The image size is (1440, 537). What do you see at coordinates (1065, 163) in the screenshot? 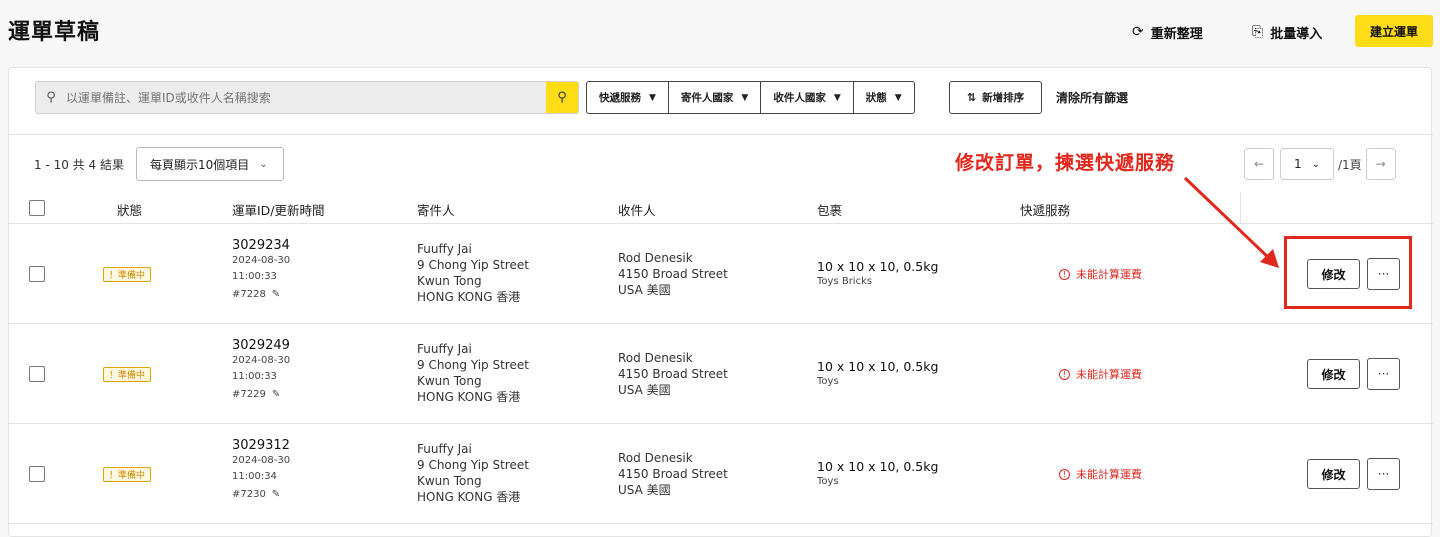
I see `annotation-text: 修改訂單，揀選快遞服務` at bounding box center [1065, 163].